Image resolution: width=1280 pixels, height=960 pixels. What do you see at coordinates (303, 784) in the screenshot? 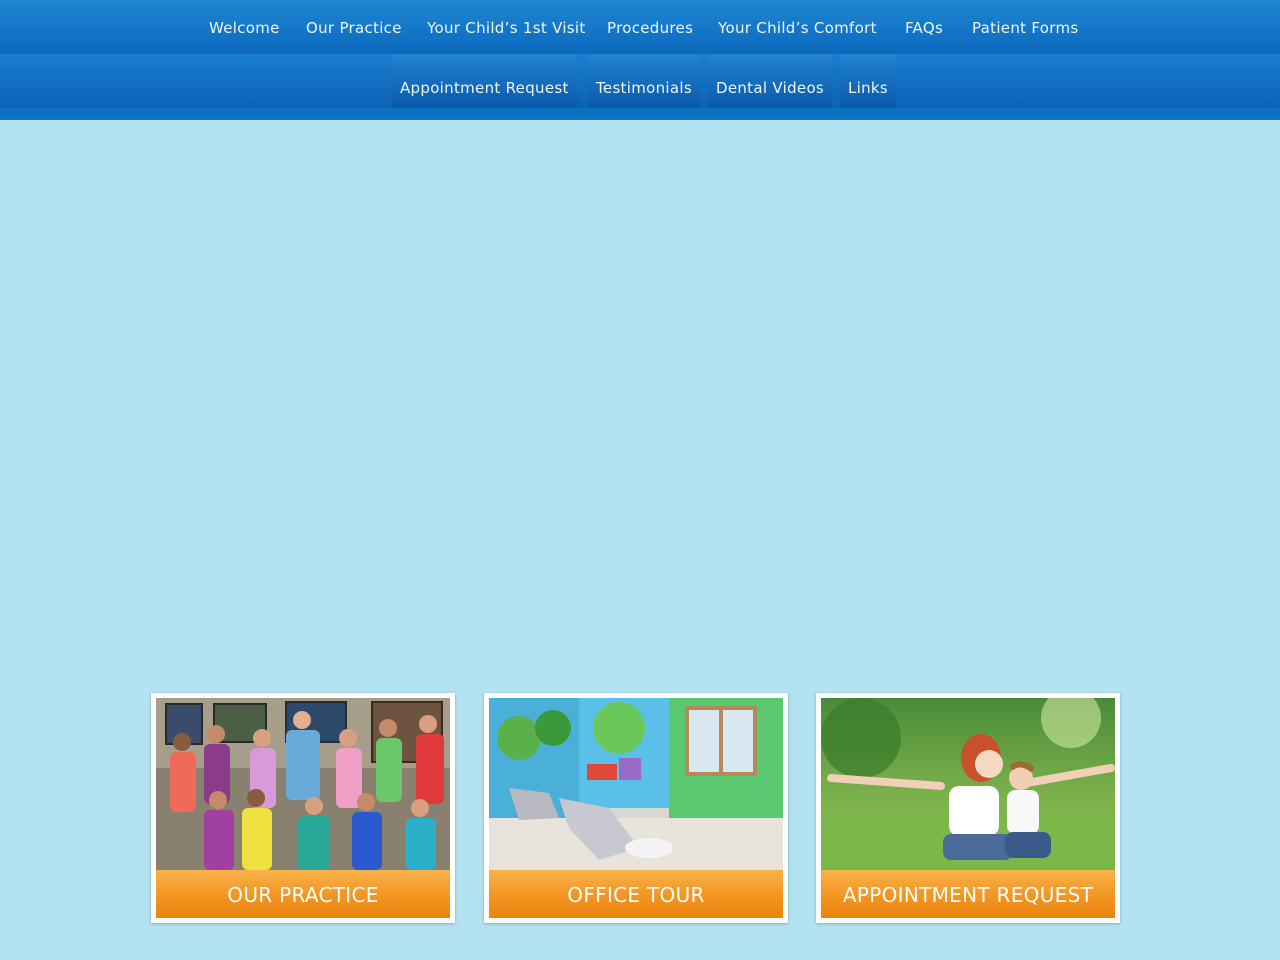
I see `team-photo` at bounding box center [303, 784].